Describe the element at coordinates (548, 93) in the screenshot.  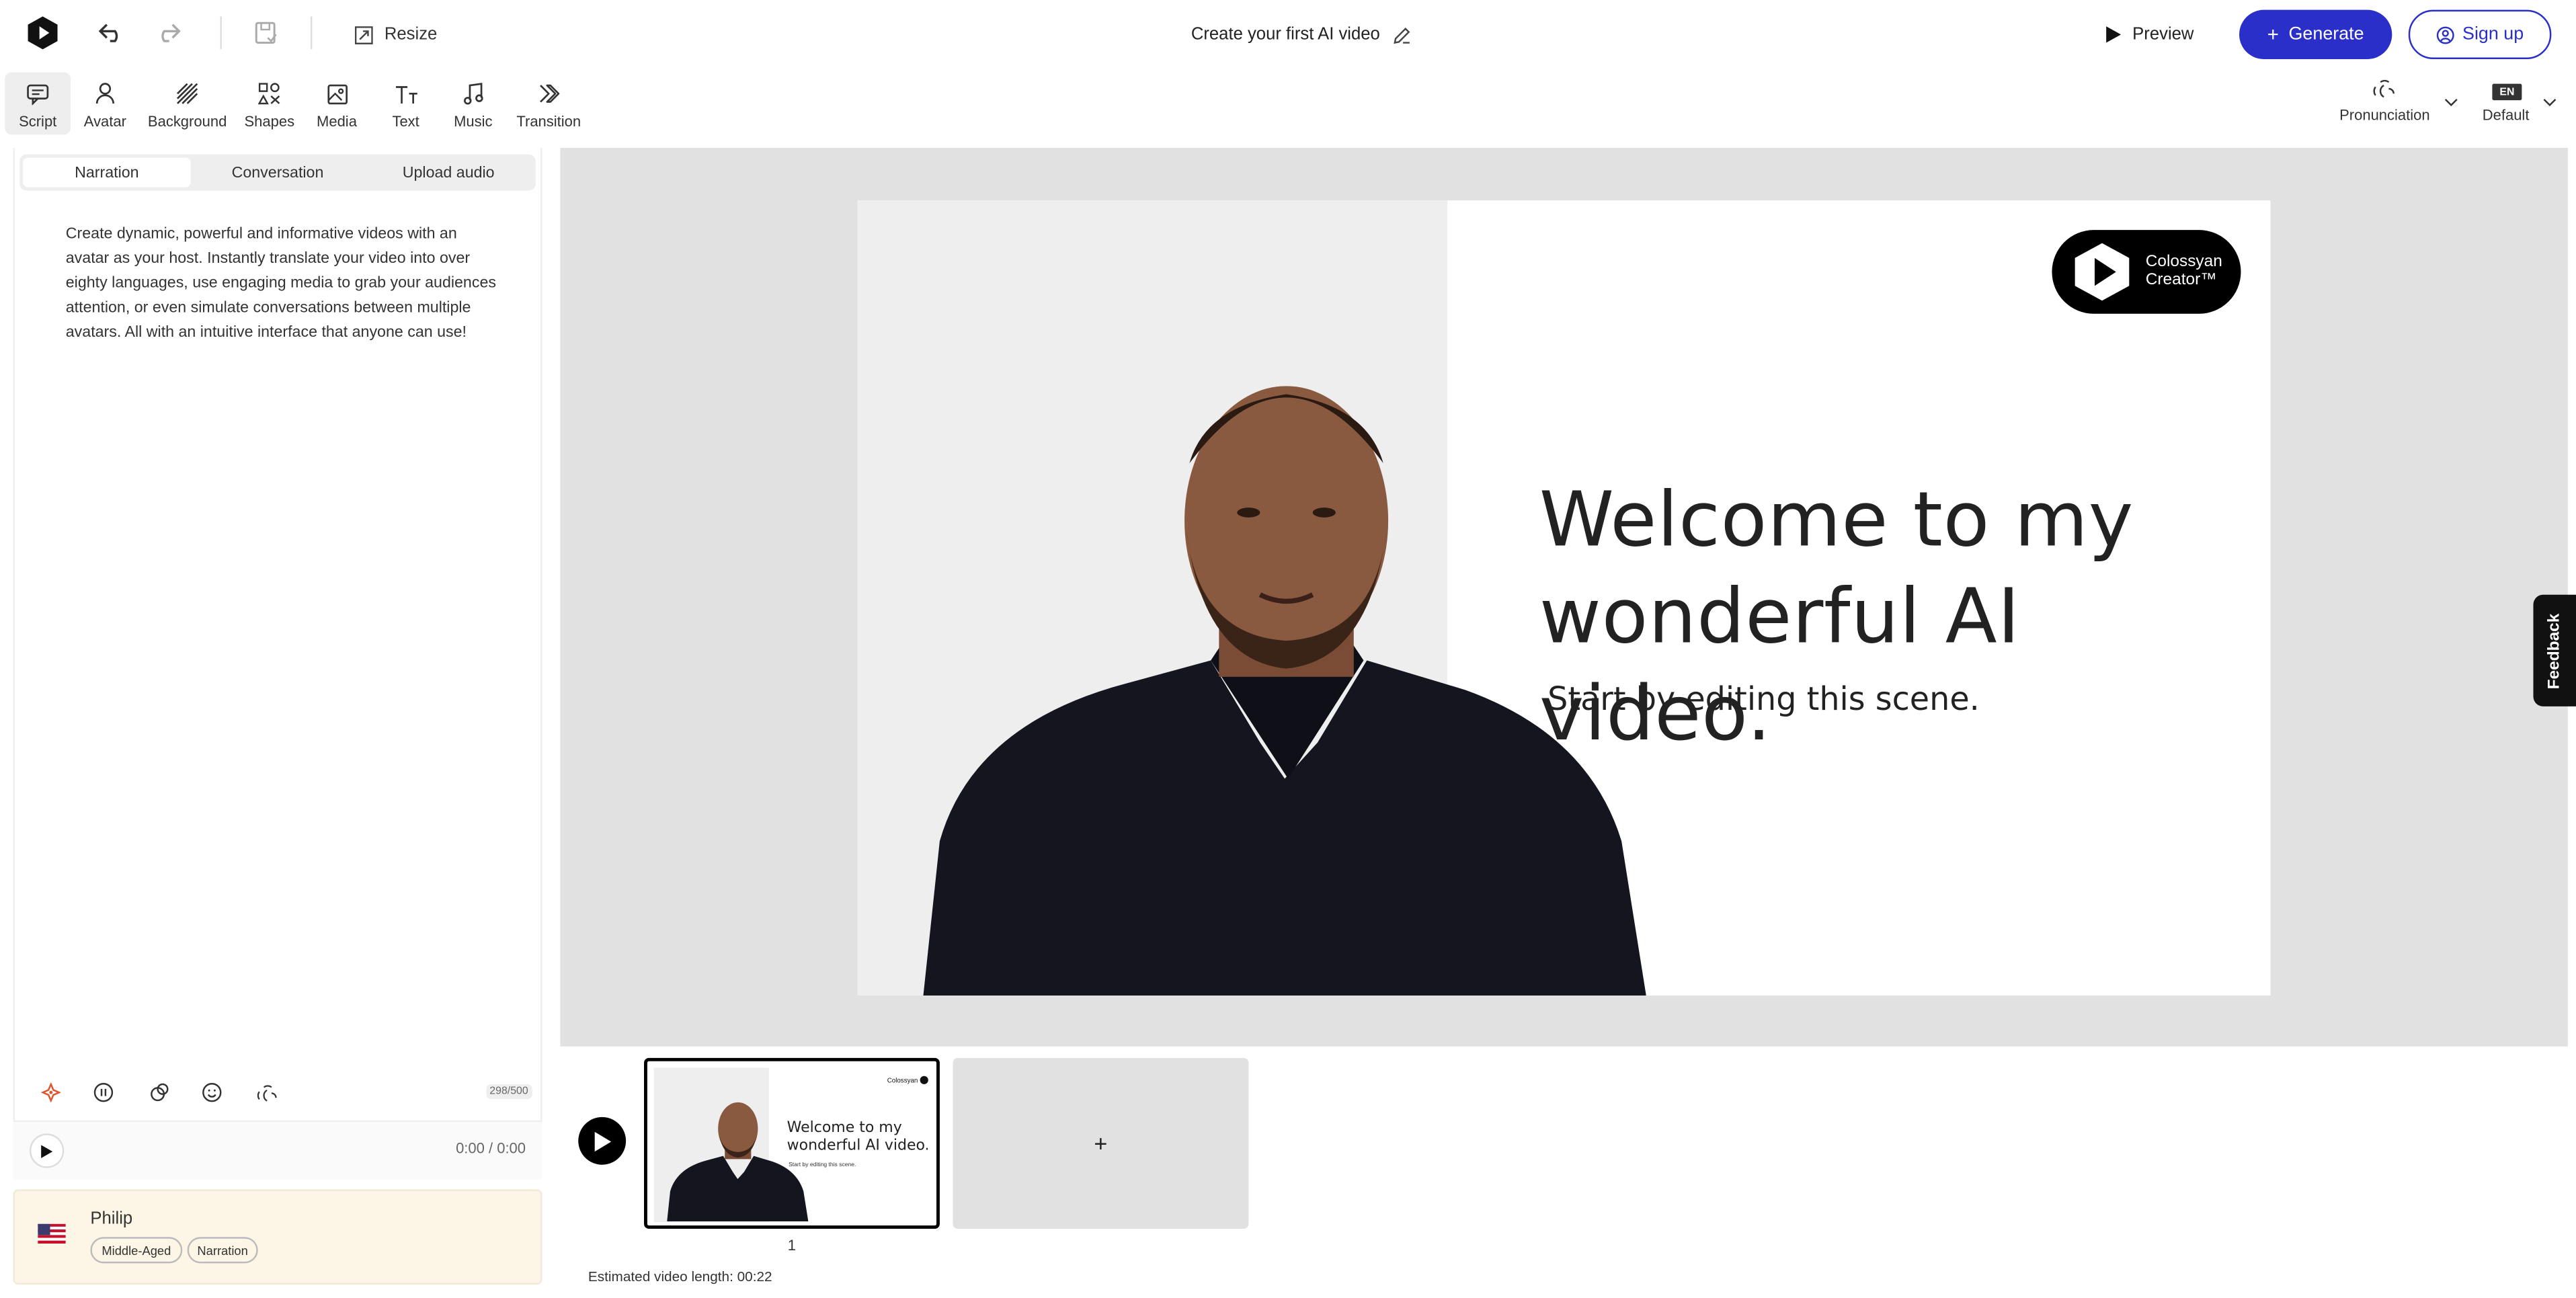
I see `transition-icon` at that location.